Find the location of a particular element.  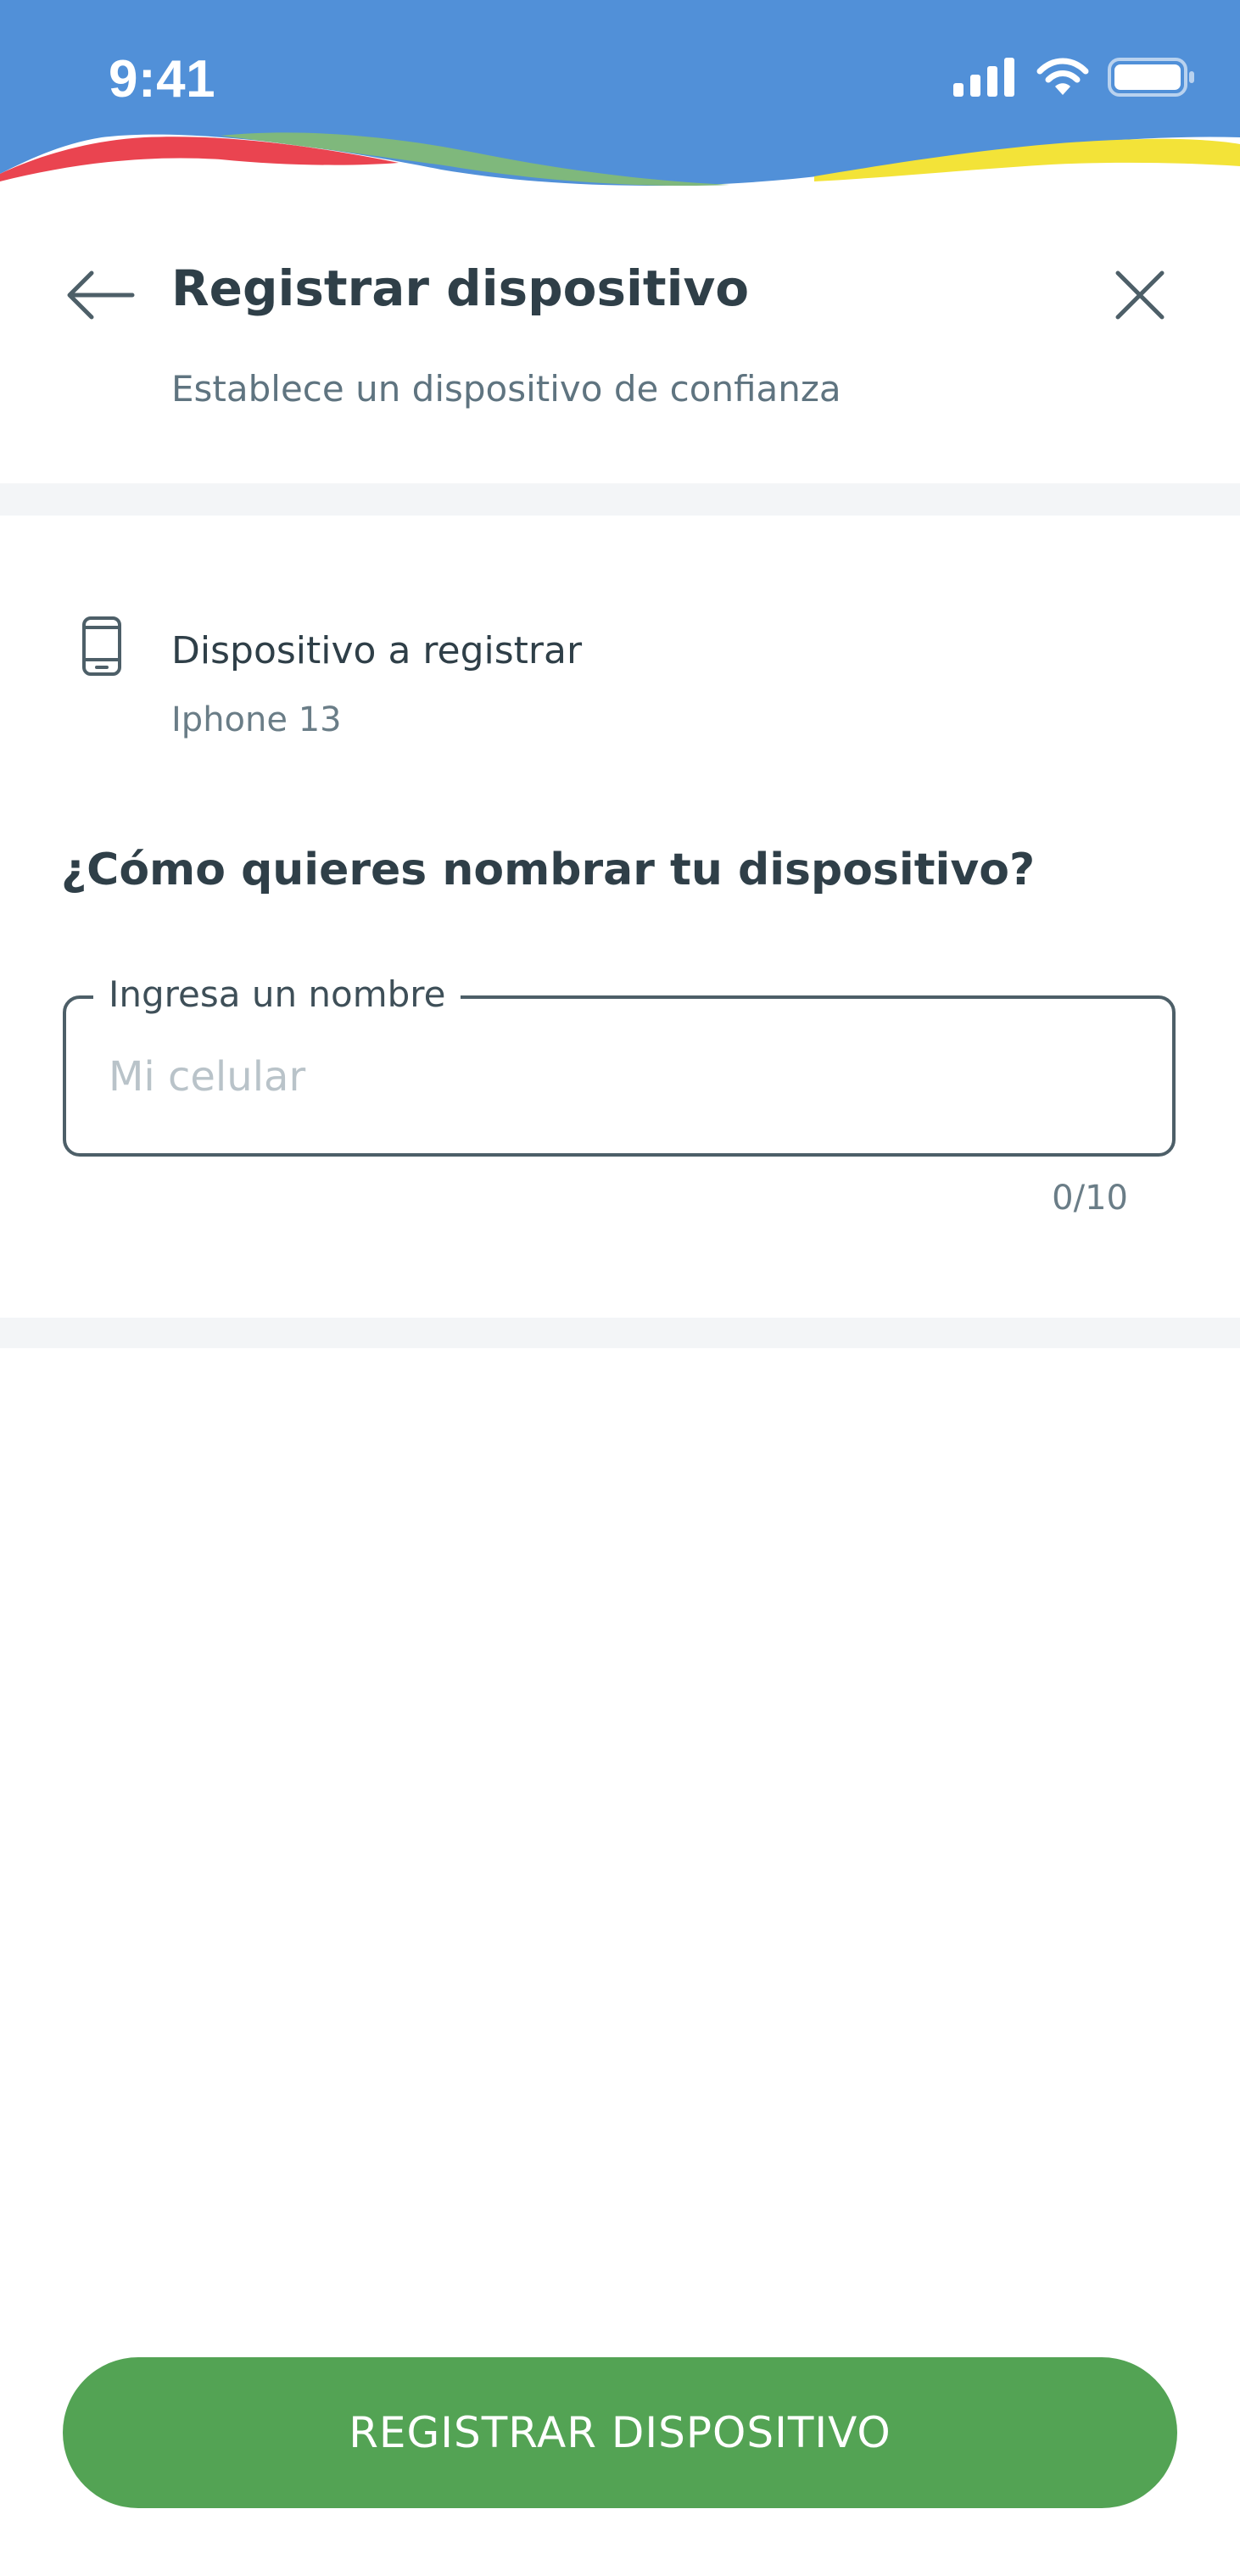

close-button is located at coordinates (1140, 295).